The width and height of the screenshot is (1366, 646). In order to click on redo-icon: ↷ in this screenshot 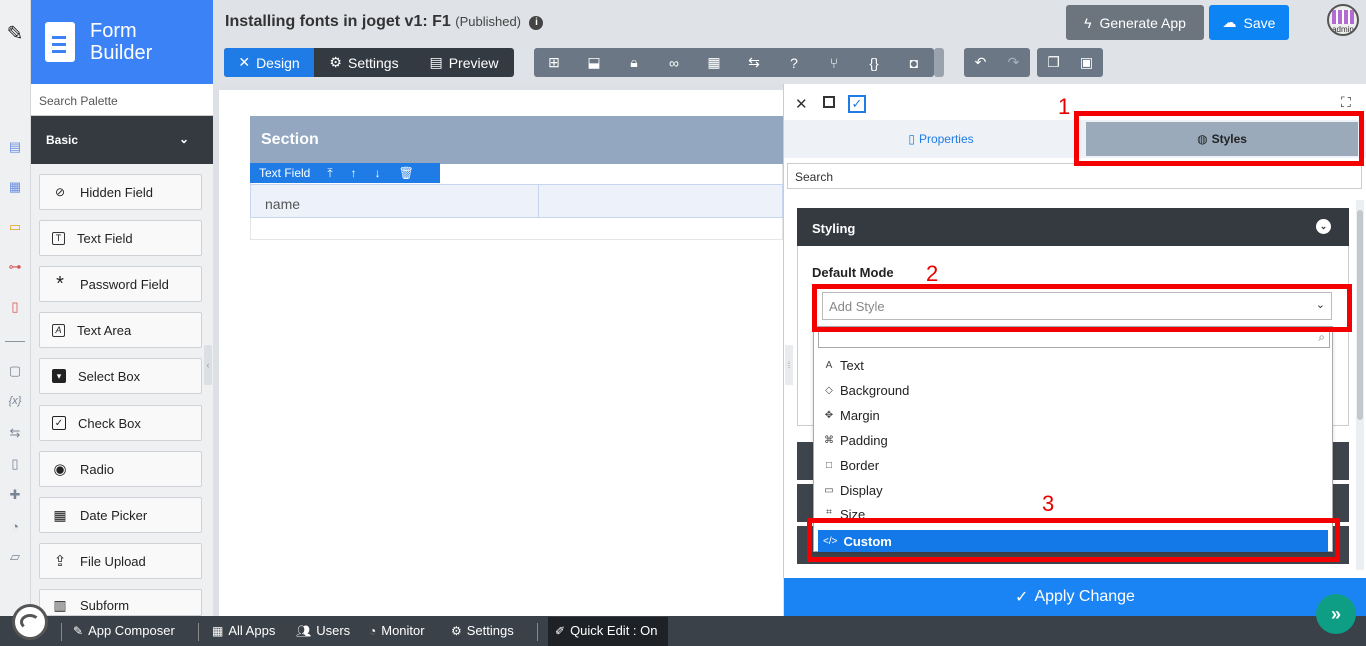, I will do `click(1013, 62)`.